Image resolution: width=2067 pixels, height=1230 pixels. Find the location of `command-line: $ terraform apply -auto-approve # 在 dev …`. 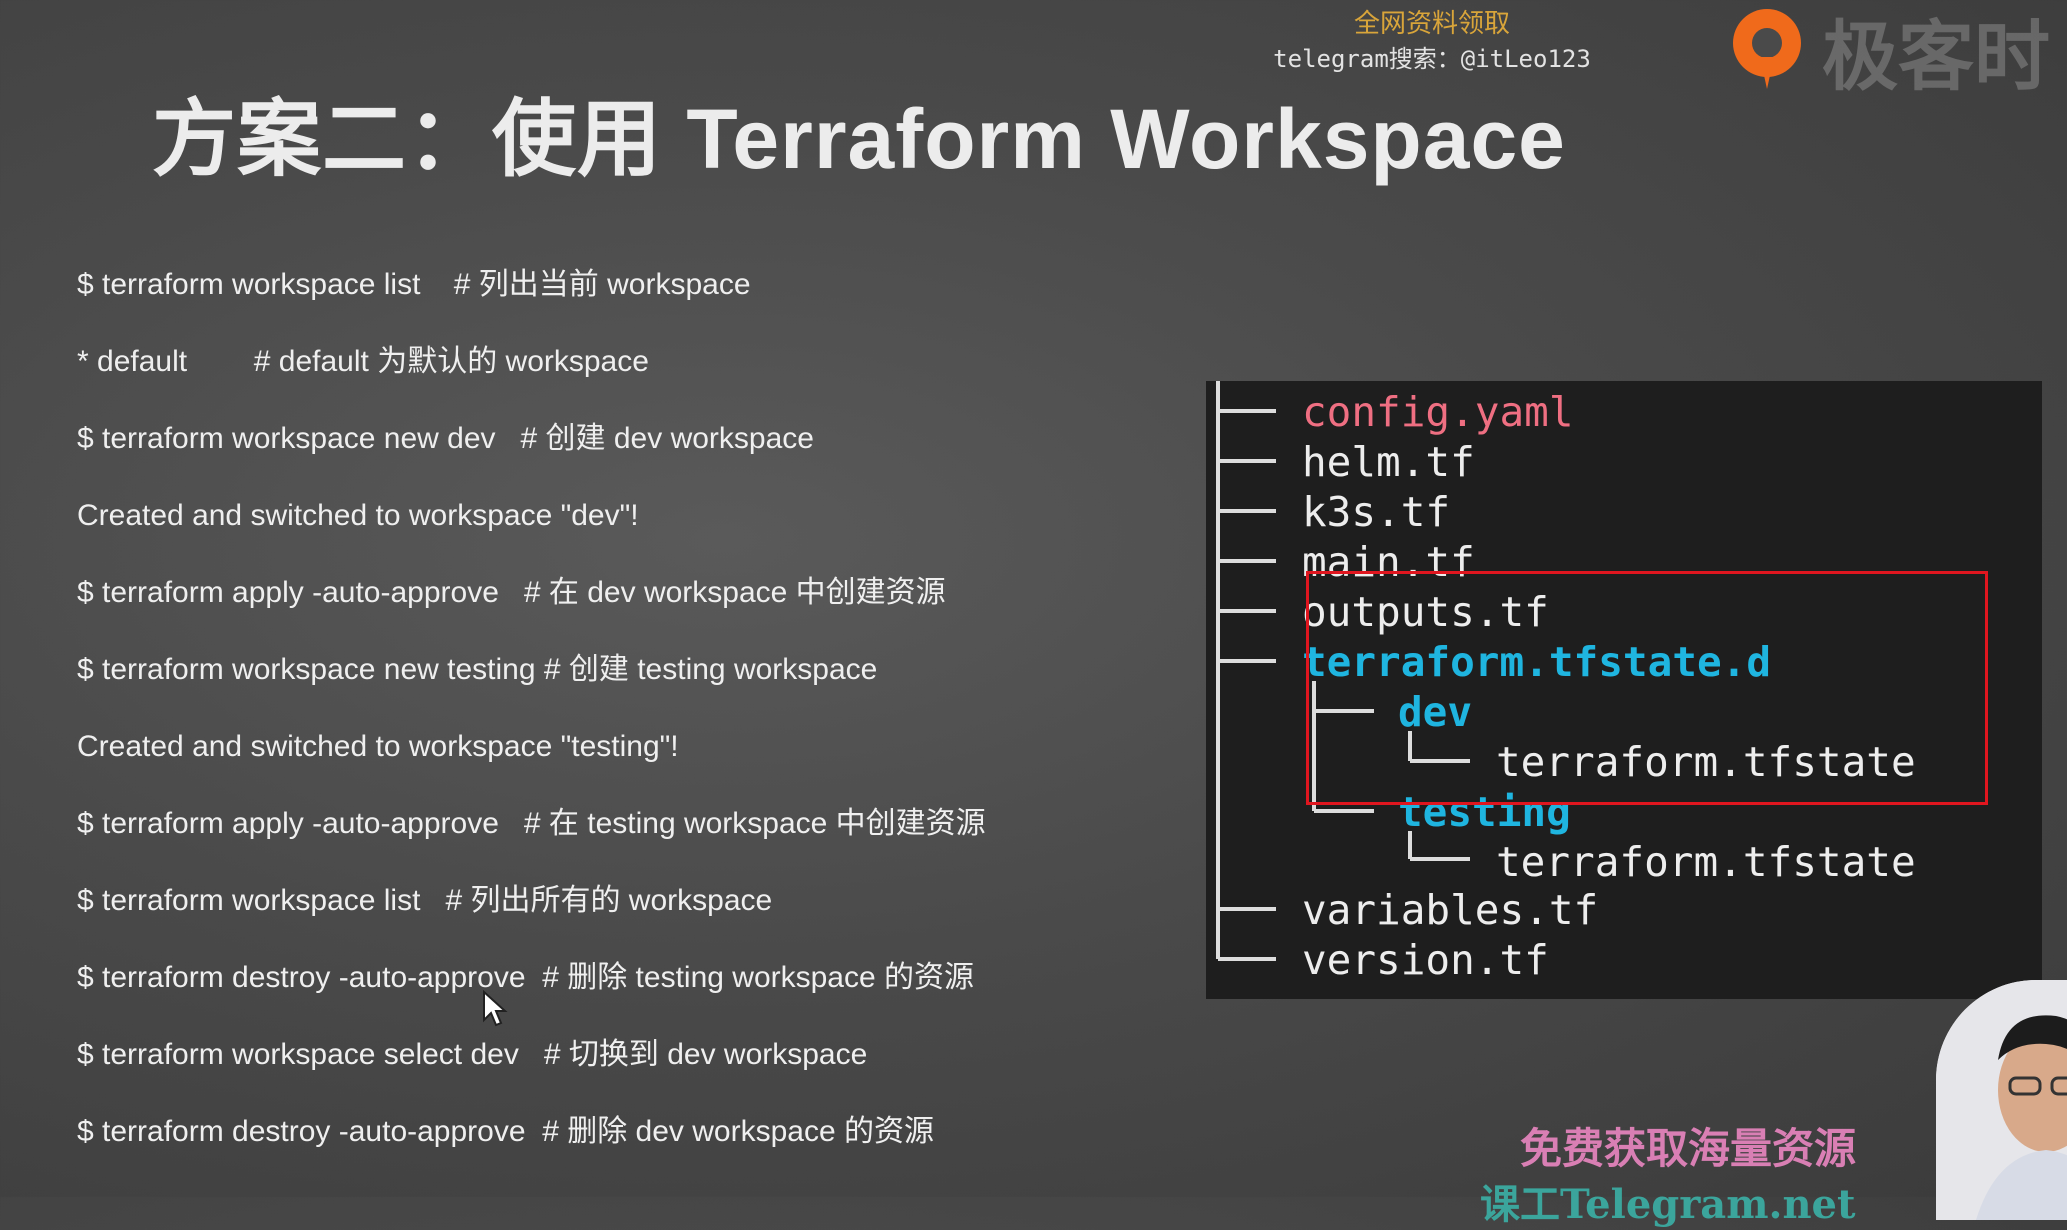

command-line: $ terraform apply -auto-approve # 在 dev … is located at coordinates (511, 592).